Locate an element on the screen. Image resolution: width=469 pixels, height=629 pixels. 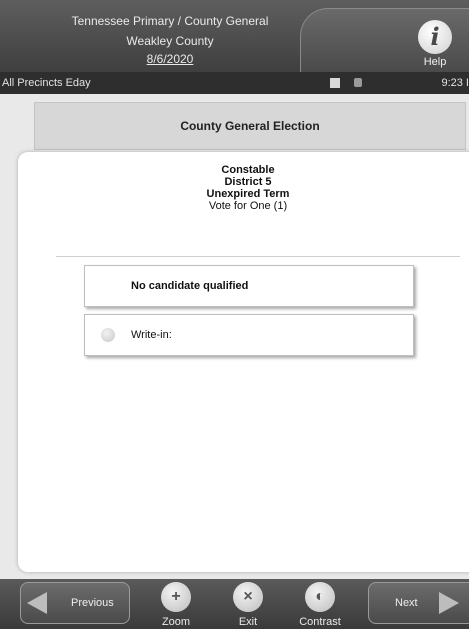
magnifier-icon: + is located at coordinates (176, 597).